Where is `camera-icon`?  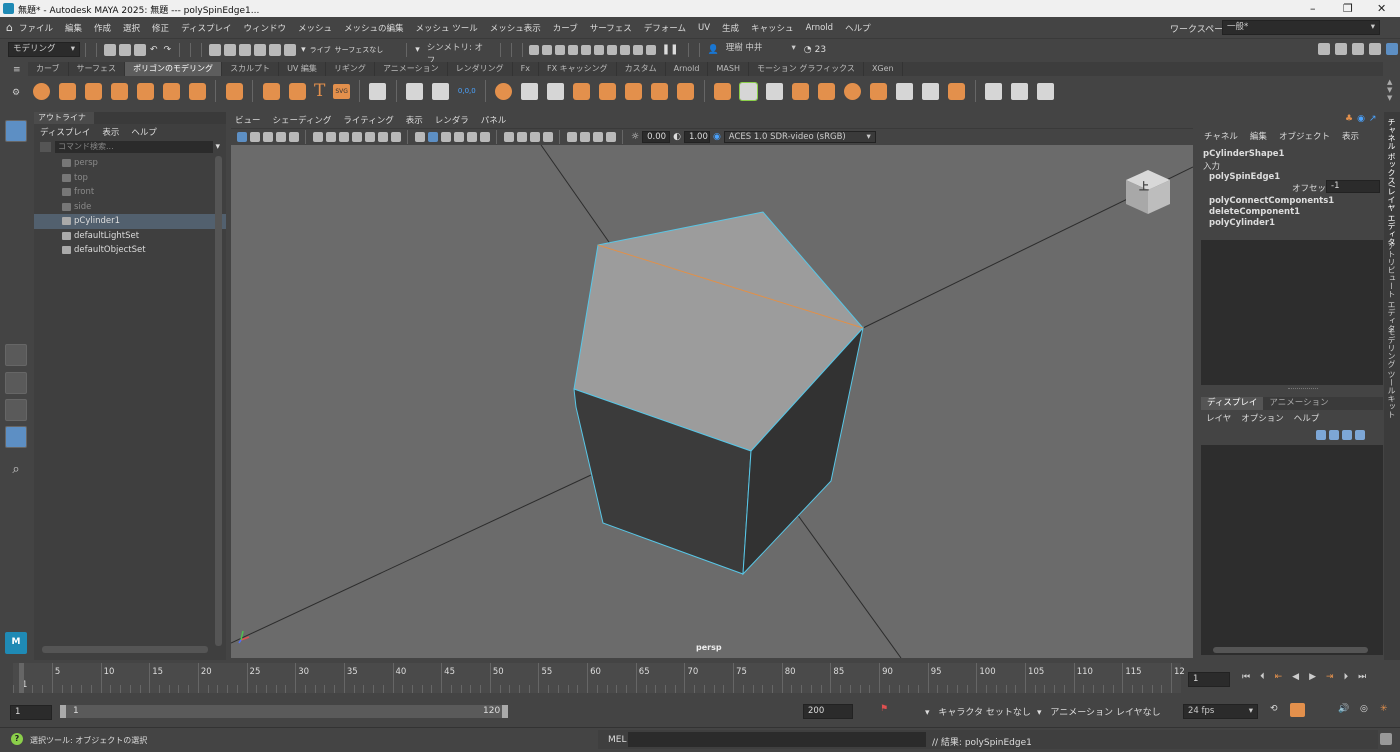
camera-icon is located at coordinates (330, 137).